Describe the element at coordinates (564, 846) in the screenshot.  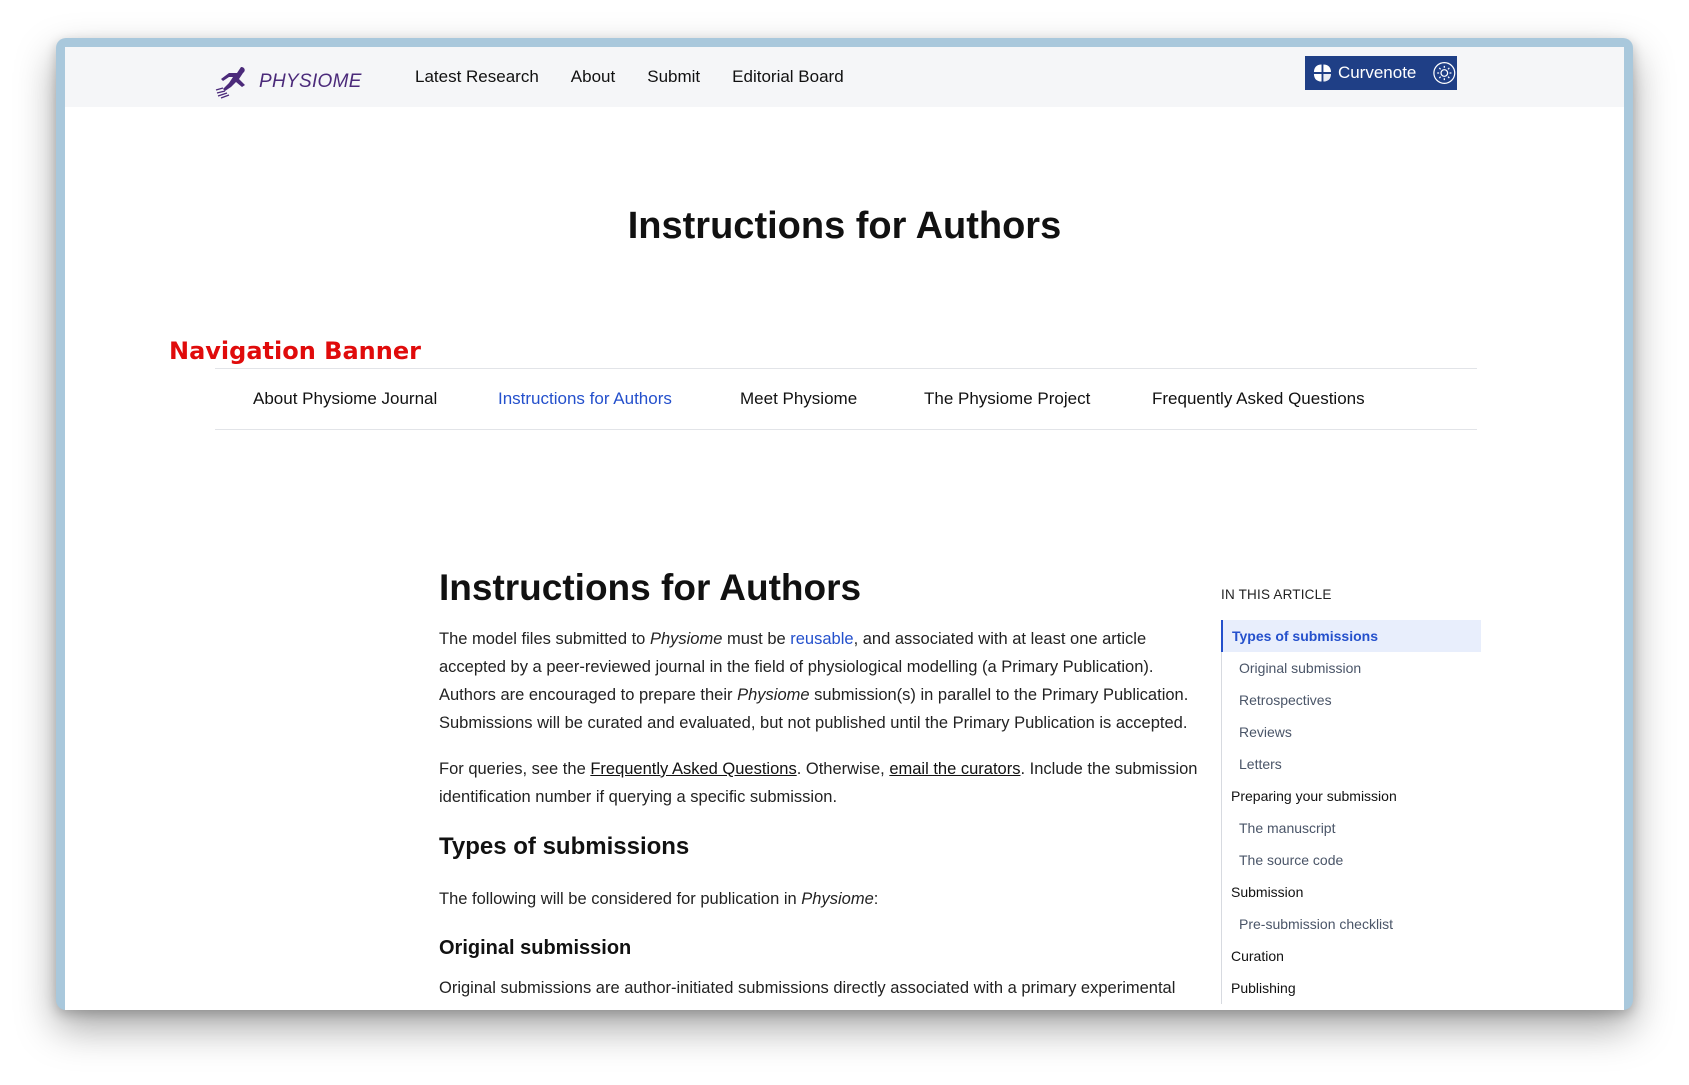
I see `section-heading-types-of-submissions: Types of submissions` at that location.